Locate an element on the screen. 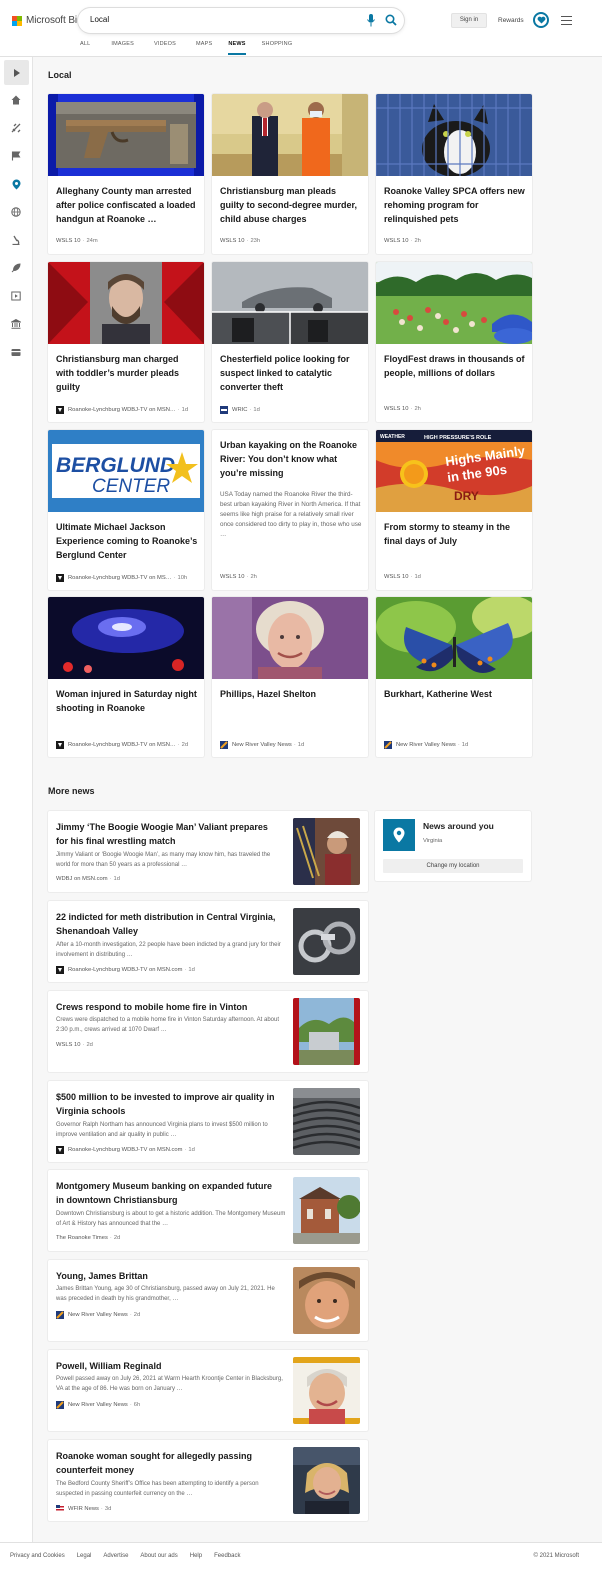  hamburger-menu-icon is located at coordinates (566, 20).